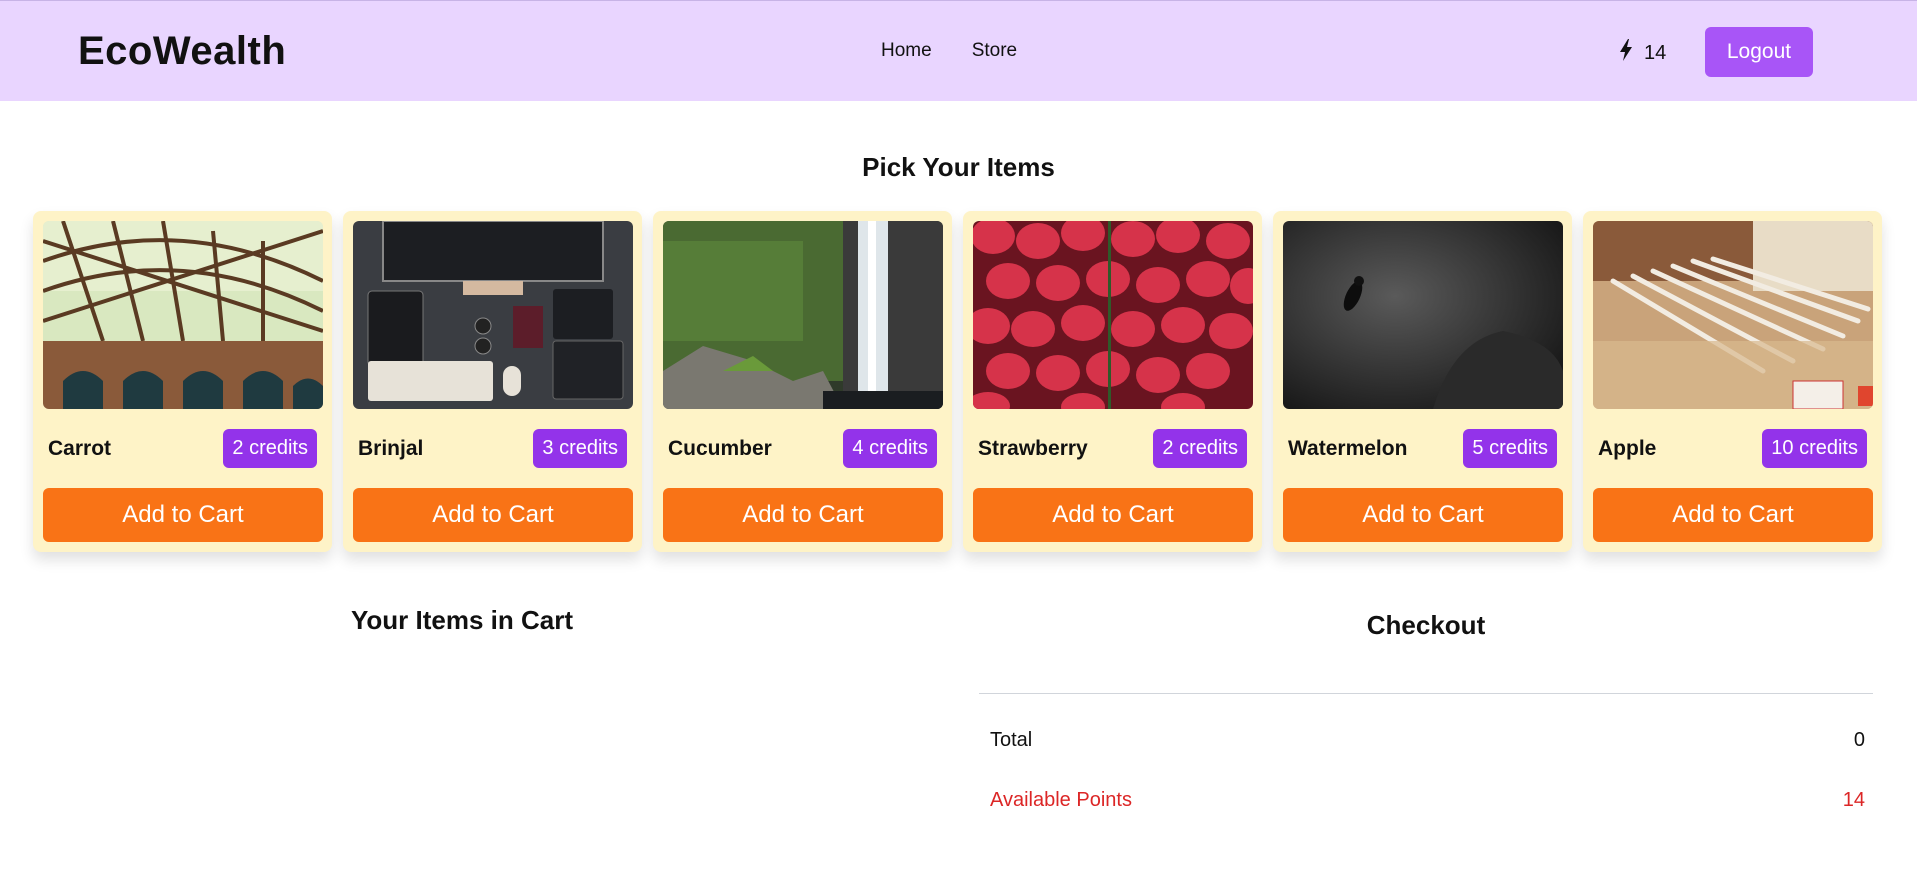 The width and height of the screenshot is (1917, 880). I want to click on available-points-value: 14, so click(1853, 800).